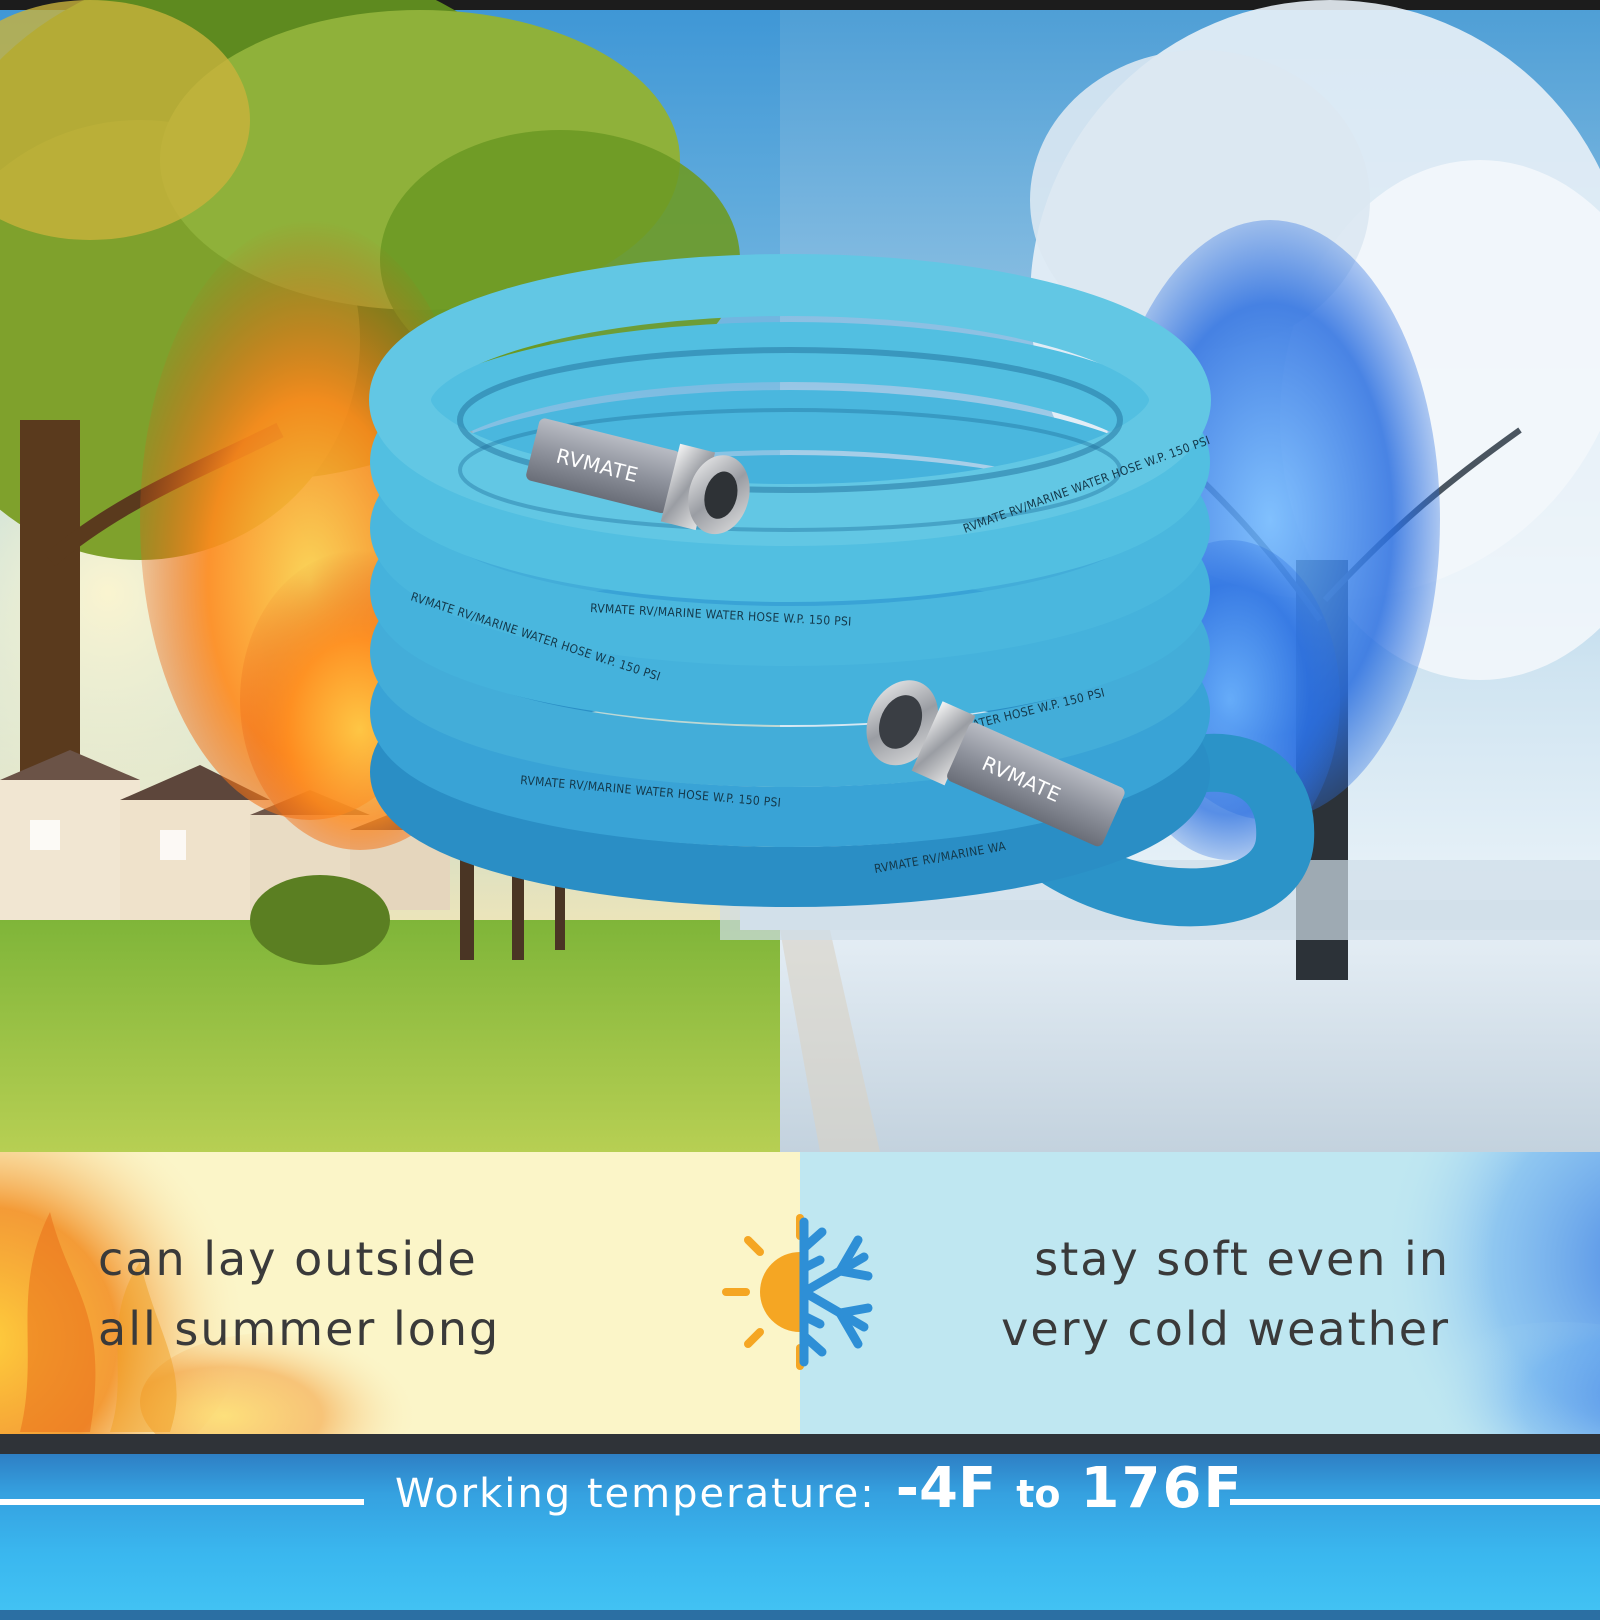 The height and width of the screenshot is (1620, 1600). What do you see at coordinates (299, 1329) in the screenshot?
I see `summer-line-2: all summer long` at bounding box center [299, 1329].